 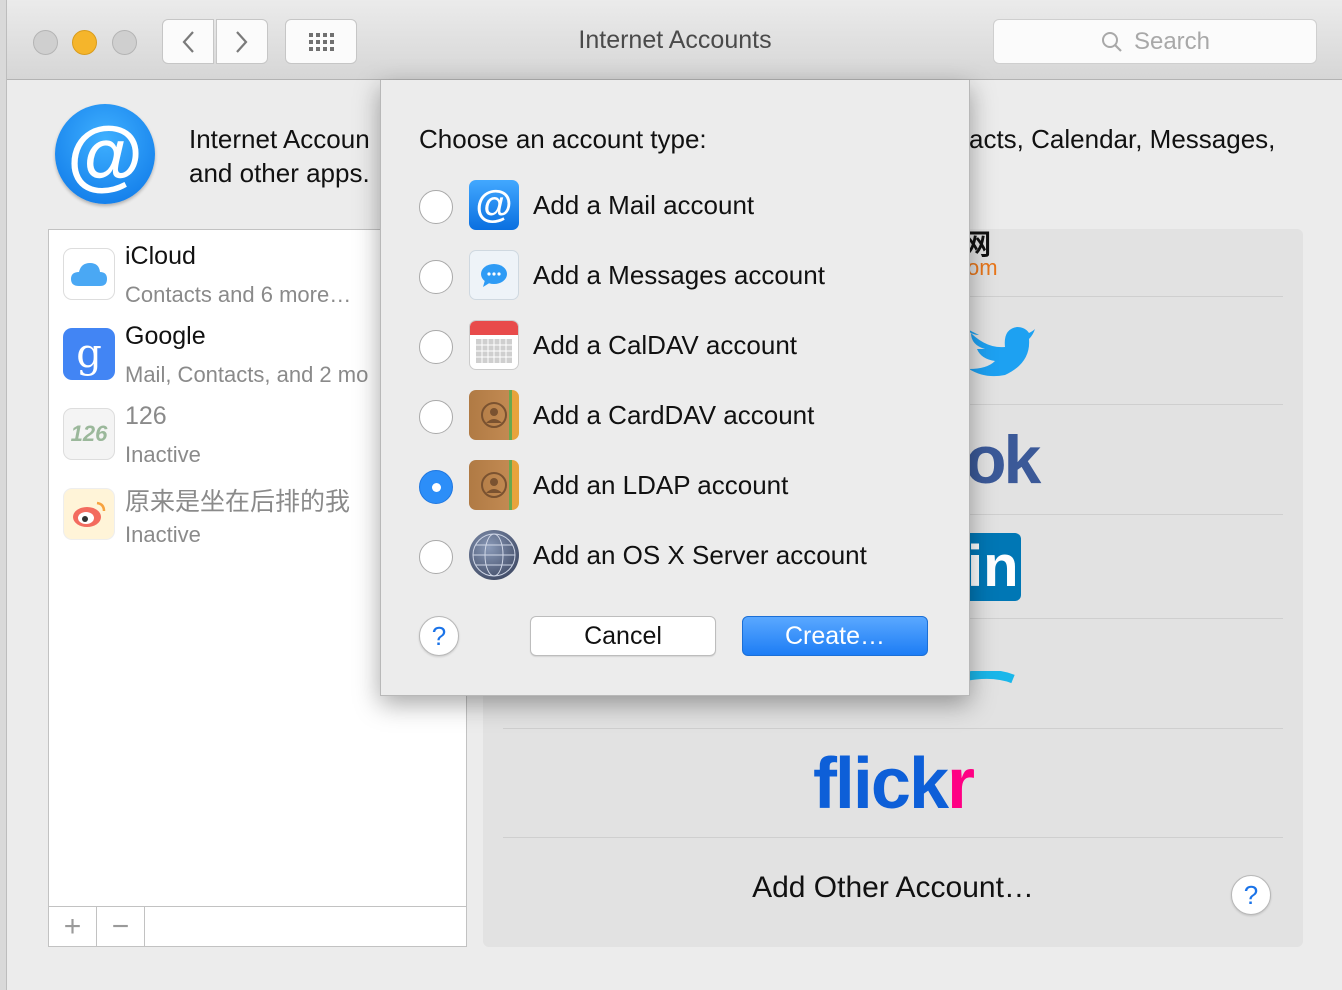 I want to click on account-name: 原来是坐在后排的我, so click(x=238, y=502).